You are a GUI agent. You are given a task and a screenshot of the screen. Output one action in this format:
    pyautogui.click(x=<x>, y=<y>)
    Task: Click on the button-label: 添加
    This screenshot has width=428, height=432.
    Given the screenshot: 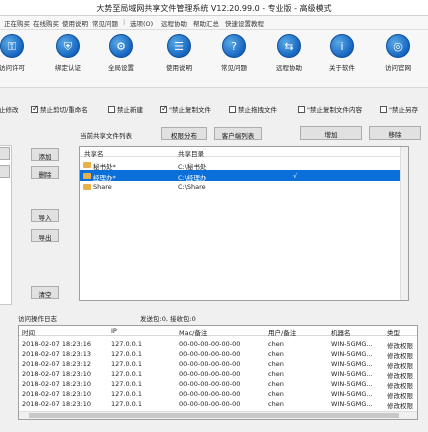 What is the action you would take?
    pyautogui.click(x=45, y=157)
    